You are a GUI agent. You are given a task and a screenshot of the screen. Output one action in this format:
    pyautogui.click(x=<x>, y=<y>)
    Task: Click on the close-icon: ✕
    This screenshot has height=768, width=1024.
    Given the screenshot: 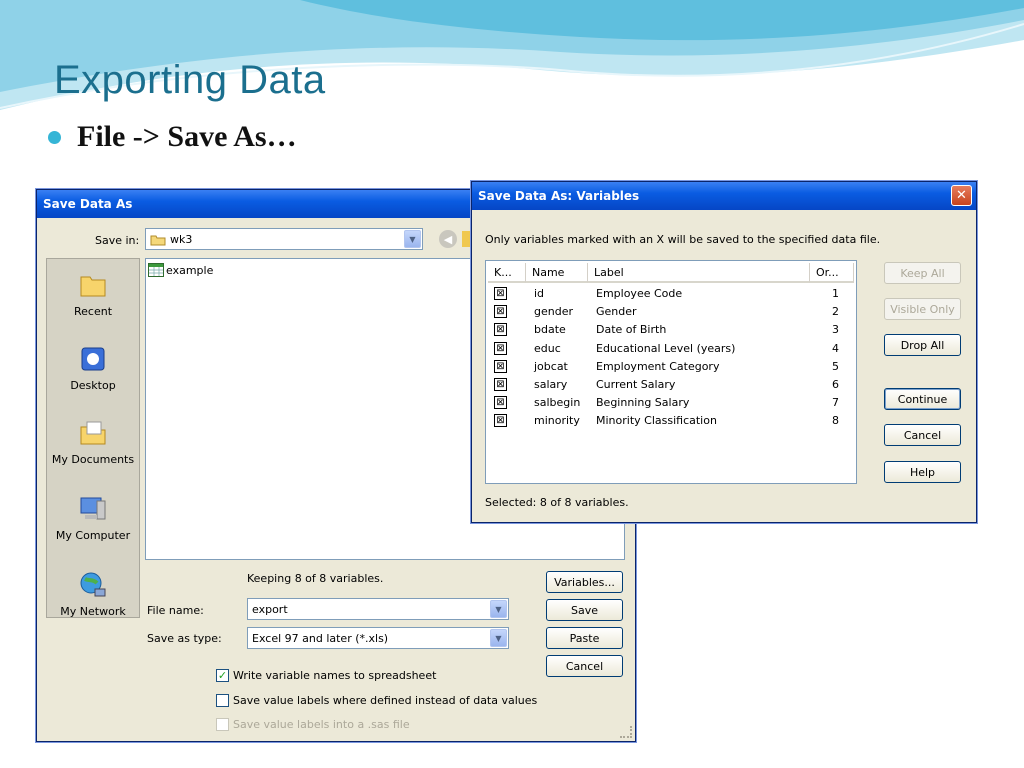 What is the action you would take?
    pyautogui.click(x=961, y=195)
    